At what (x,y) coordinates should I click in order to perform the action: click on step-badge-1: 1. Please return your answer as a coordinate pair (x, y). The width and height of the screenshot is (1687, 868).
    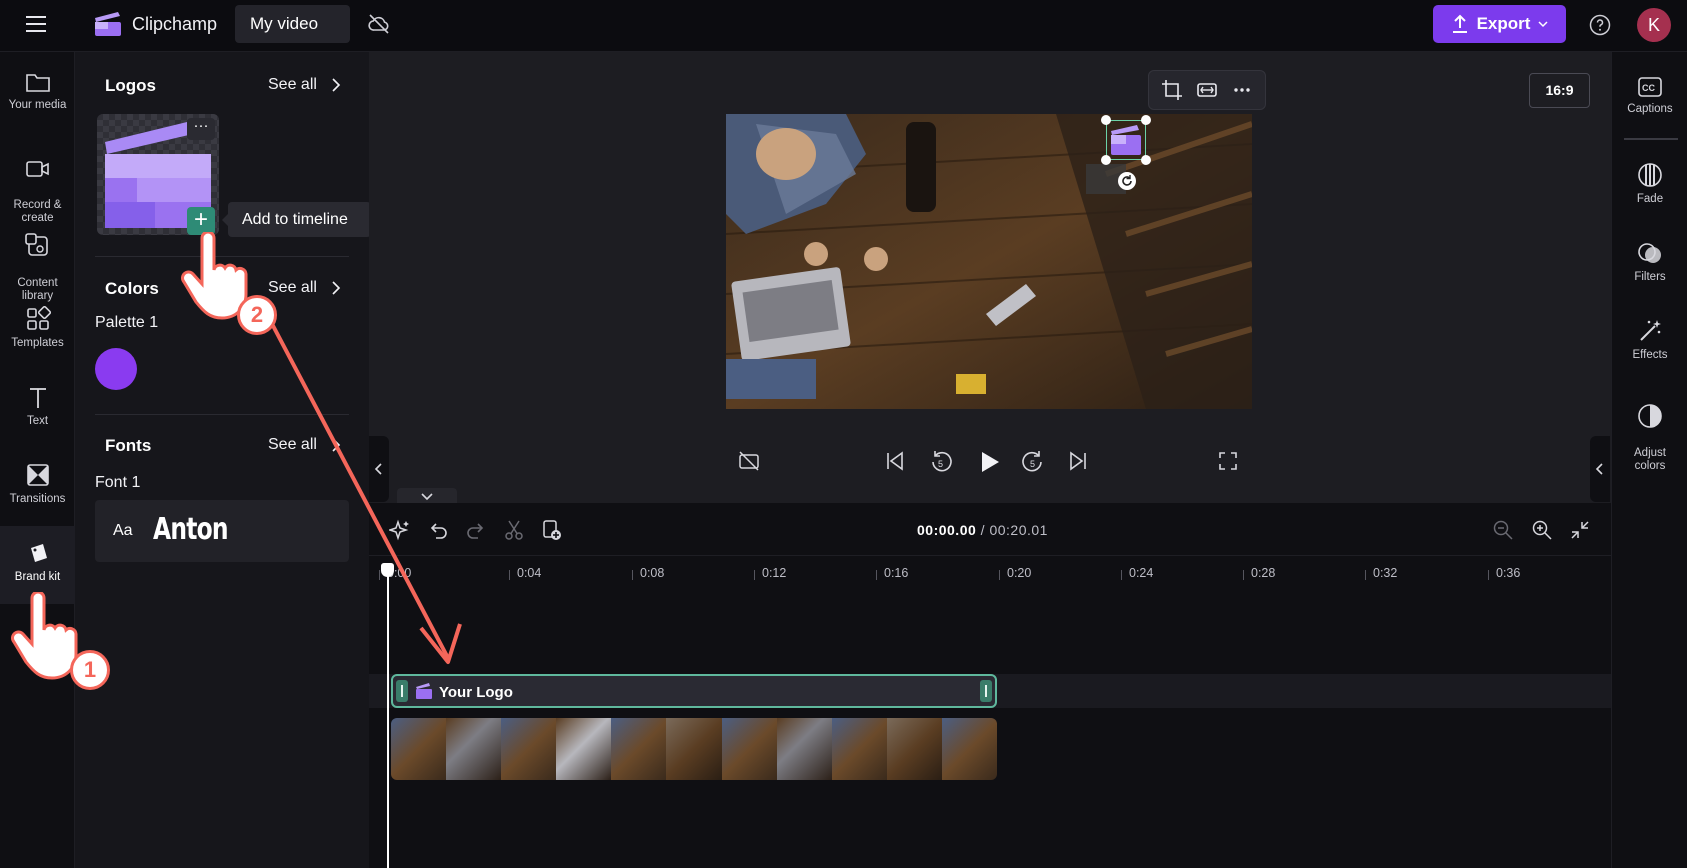
    Looking at the image, I should click on (90, 670).